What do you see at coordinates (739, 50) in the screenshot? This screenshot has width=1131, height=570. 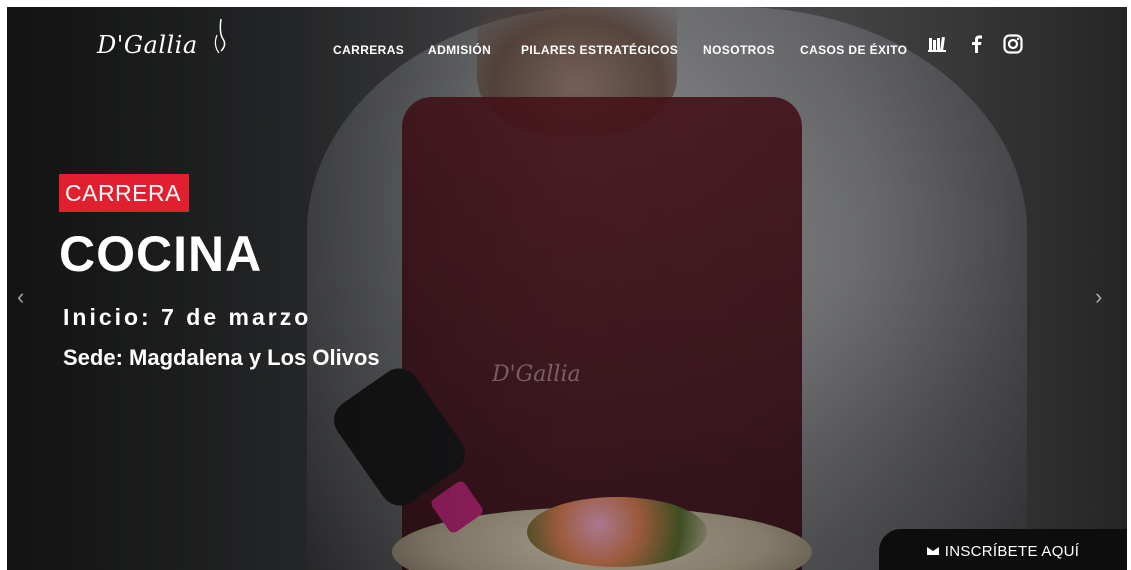 I see `nav-nosotros: NOSOTROS` at bounding box center [739, 50].